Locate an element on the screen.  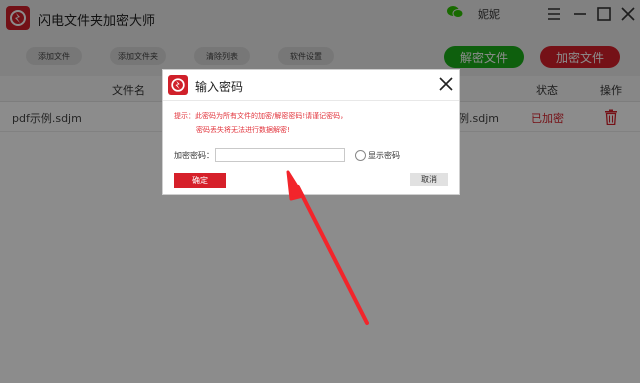
dialog-title: 输入密码 is located at coordinates (219, 87).